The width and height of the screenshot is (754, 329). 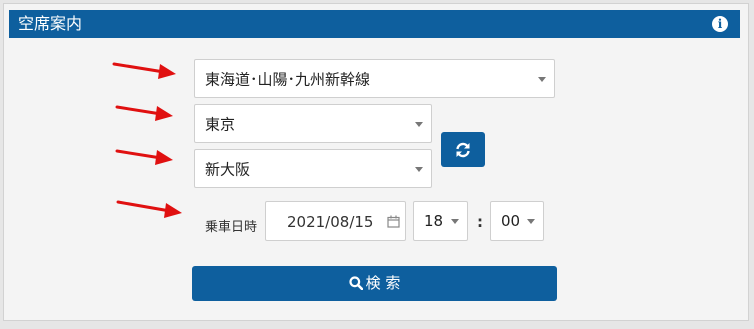 What do you see at coordinates (330, 222) in the screenshot?
I see `boarding-date-value: 2021/08/15` at bounding box center [330, 222].